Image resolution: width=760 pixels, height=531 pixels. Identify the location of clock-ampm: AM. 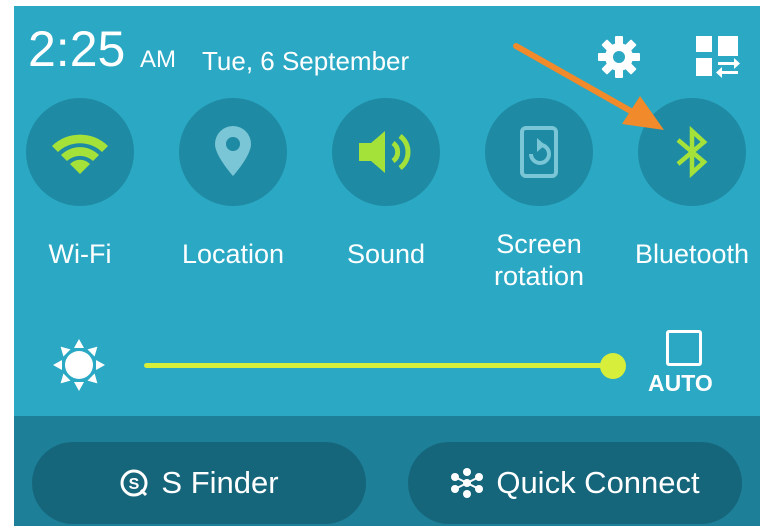
(158, 59).